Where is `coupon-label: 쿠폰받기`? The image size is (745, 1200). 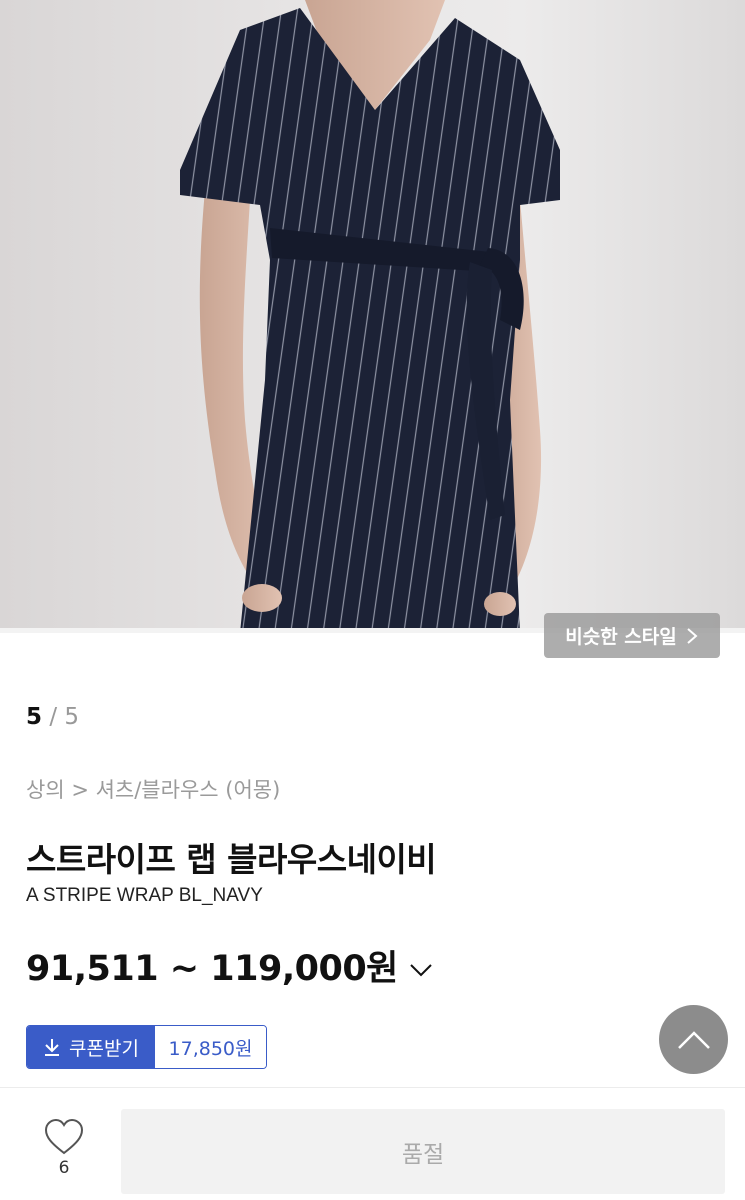 coupon-label: 쿠폰받기 is located at coordinates (104, 1048).